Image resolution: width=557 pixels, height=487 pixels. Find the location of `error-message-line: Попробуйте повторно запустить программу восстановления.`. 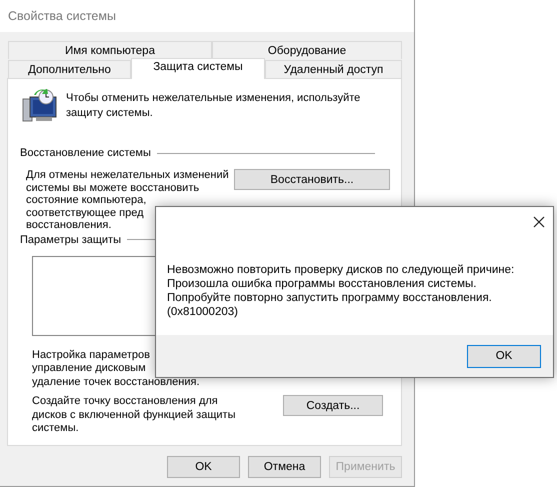

error-message-line: Попробуйте повторно запустить программу восстановления. is located at coordinates (330, 298).